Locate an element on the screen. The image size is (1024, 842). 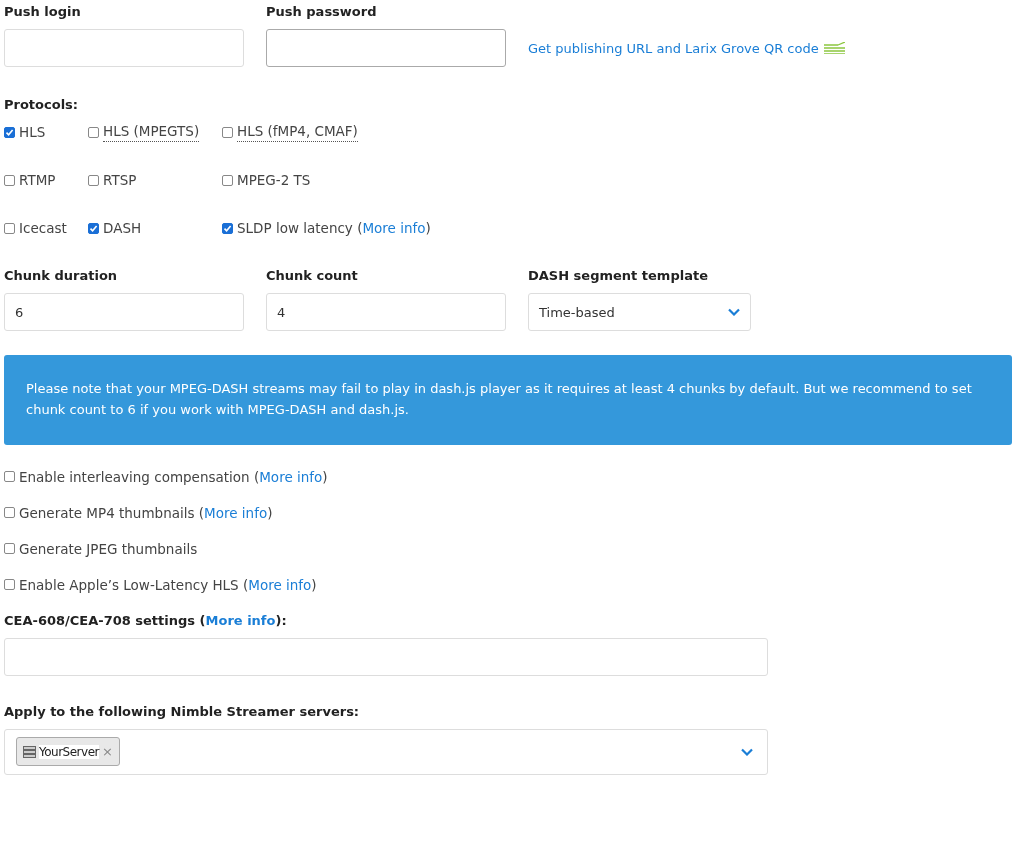
checkbox-label: HLS (fMP4, CMAF) is located at coordinates (297, 132).